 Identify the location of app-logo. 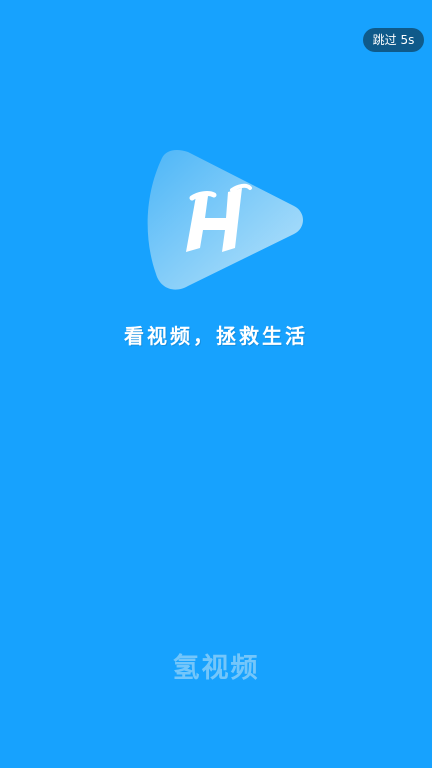
(224, 220).